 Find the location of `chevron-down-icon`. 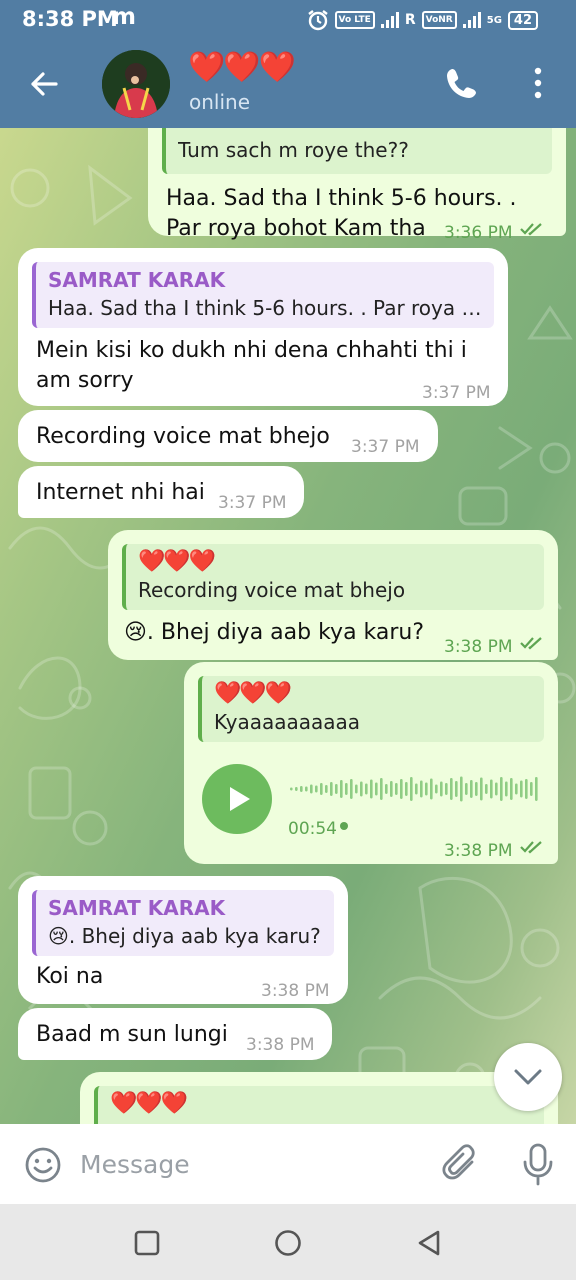

chevron-down-icon is located at coordinates (528, 1077).